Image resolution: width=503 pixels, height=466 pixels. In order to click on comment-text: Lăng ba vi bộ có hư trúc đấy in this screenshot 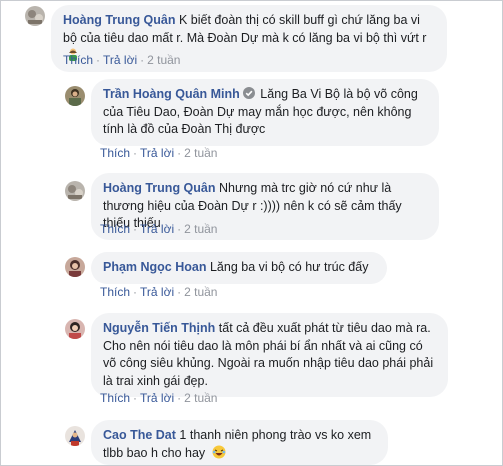, I will do `click(289, 267)`.